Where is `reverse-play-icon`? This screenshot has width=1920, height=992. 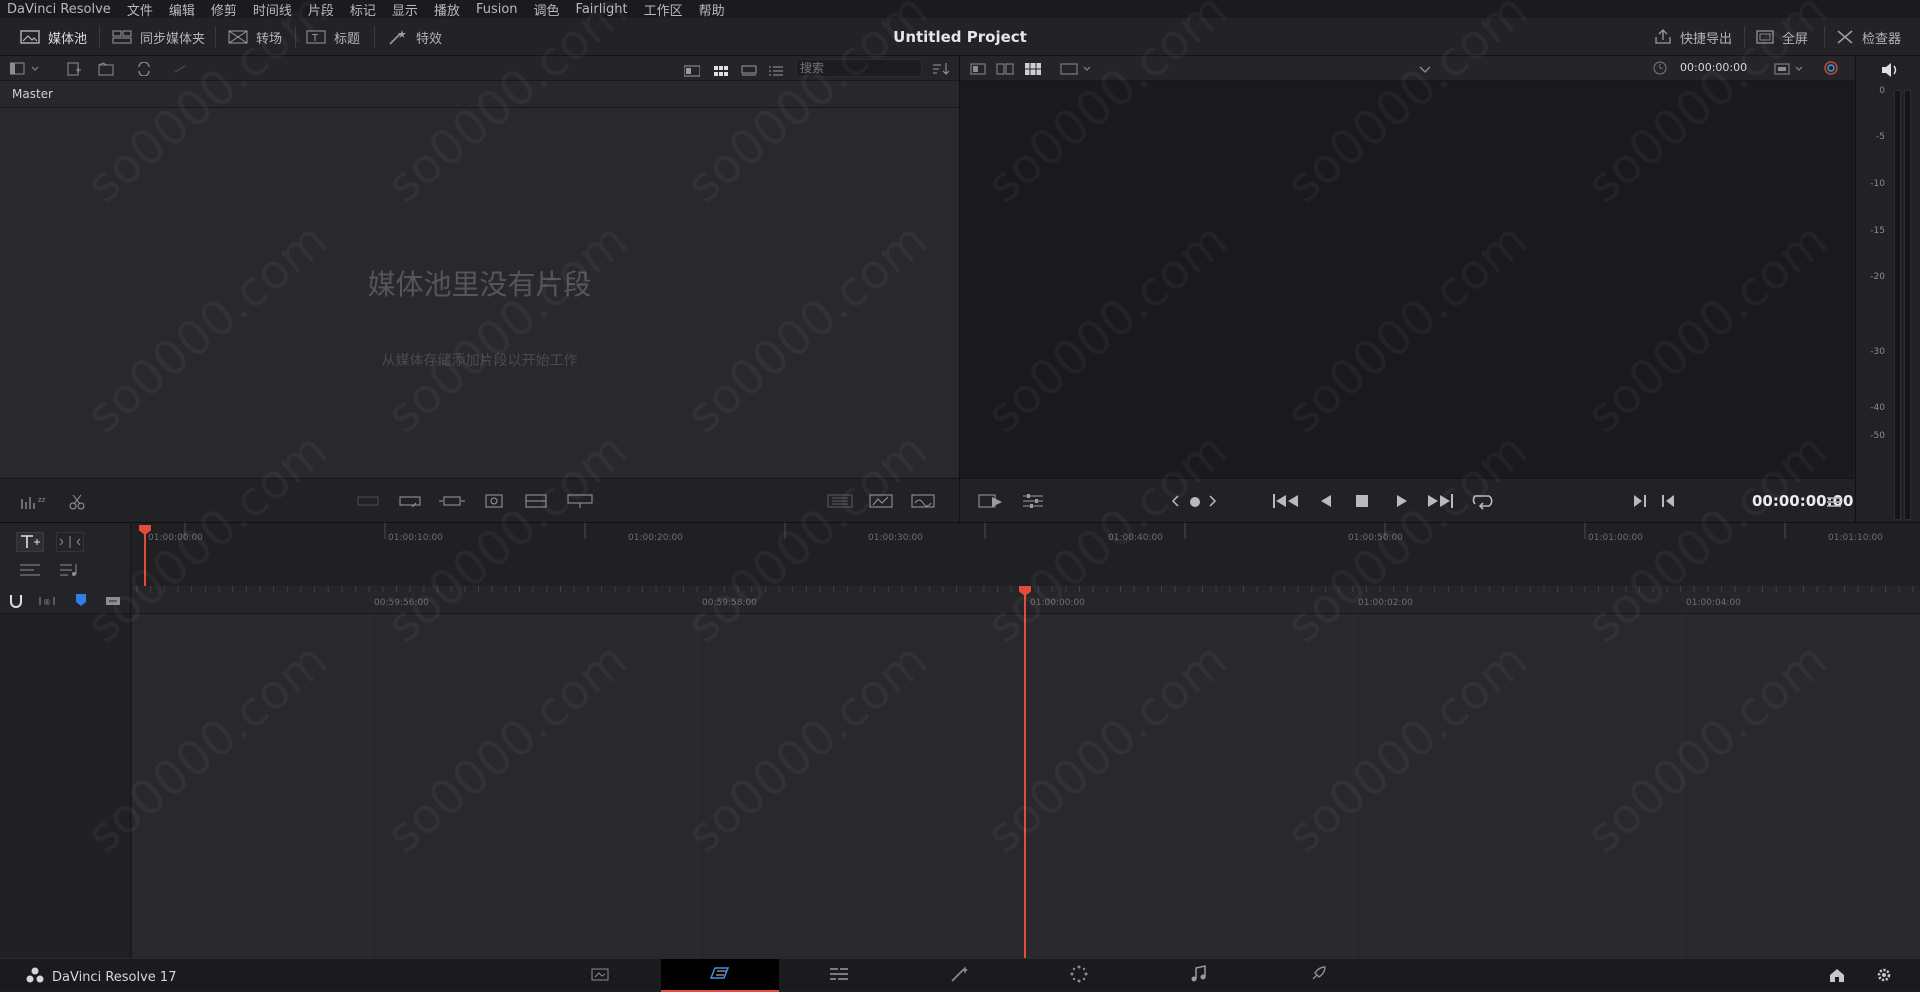 reverse-play-icon is located at coordinates (1326, 503).